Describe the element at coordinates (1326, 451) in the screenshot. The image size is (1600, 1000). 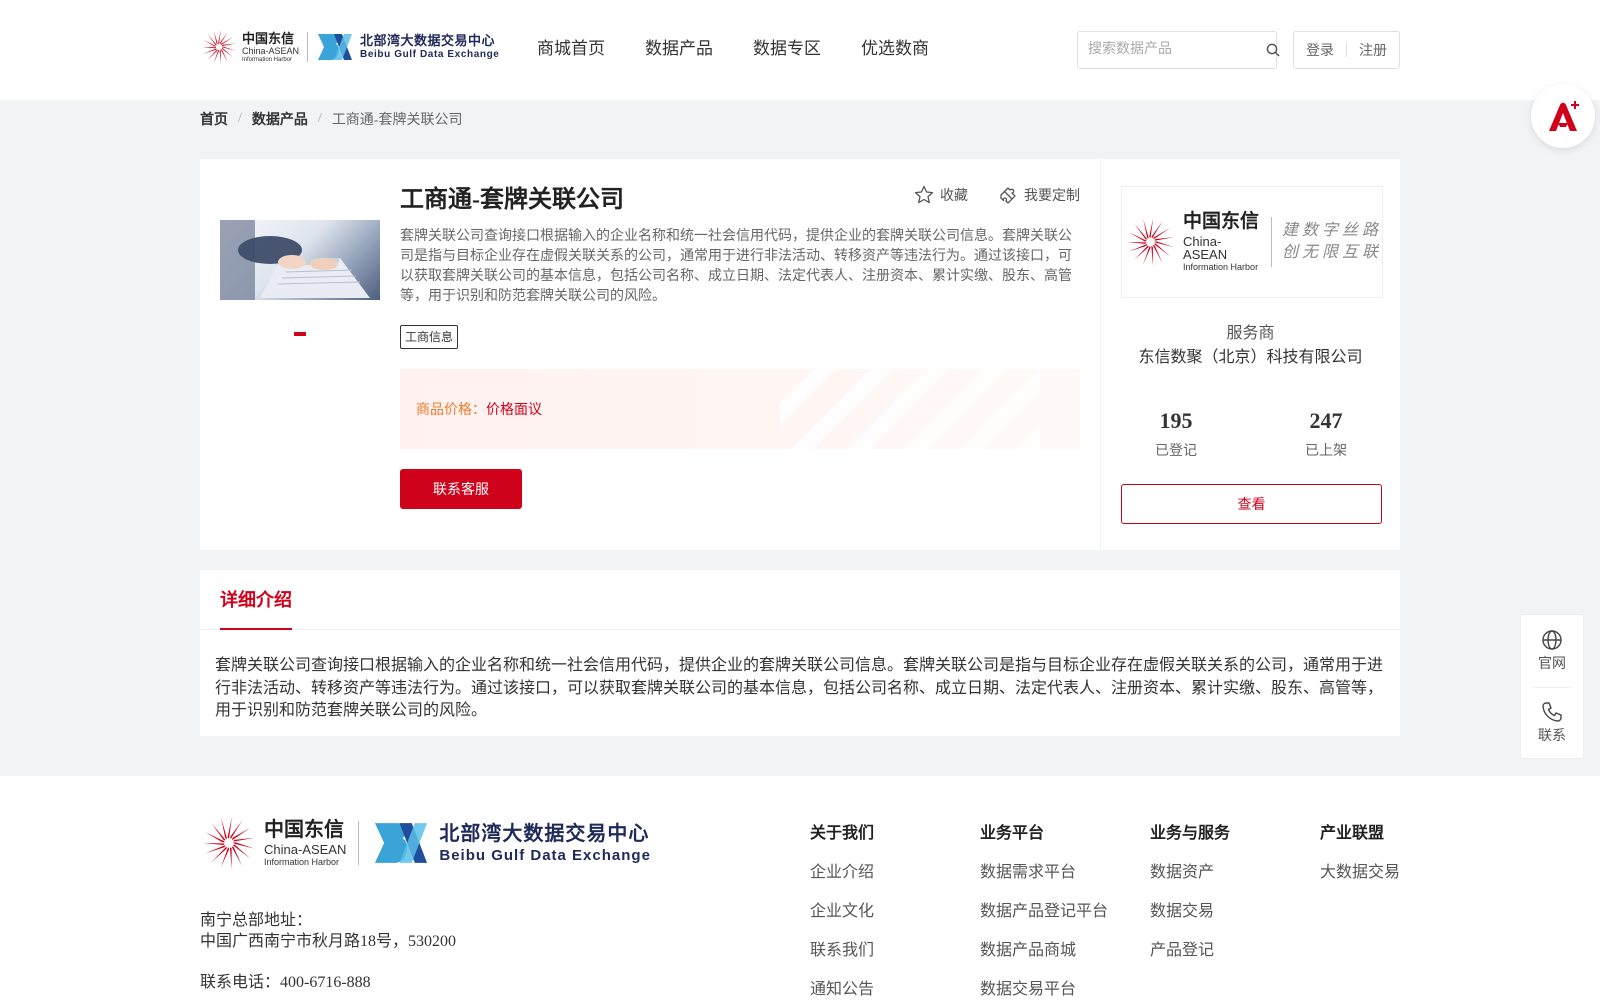
I see `listed-label: 已上架` at that location.